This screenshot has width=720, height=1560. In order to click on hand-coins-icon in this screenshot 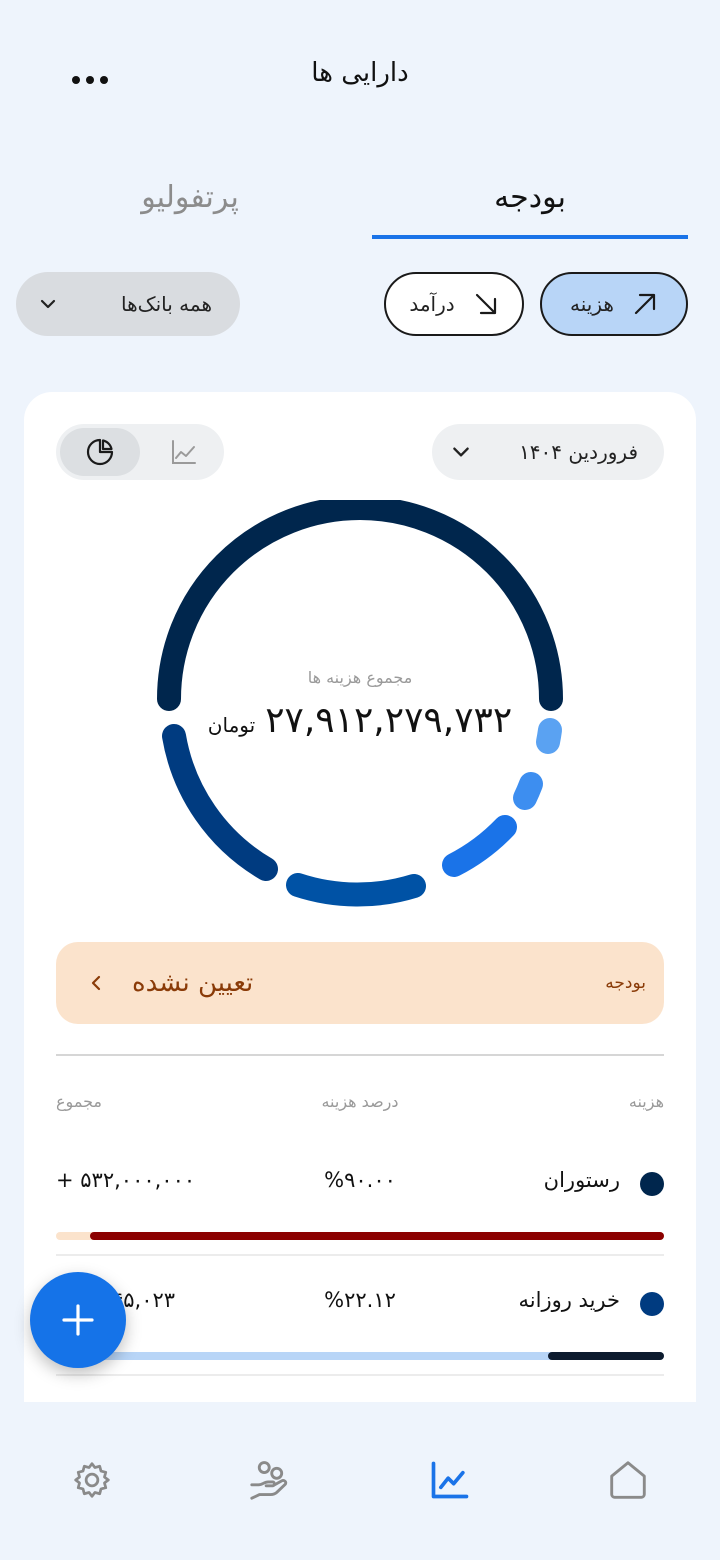, I will do `click(269, 1480)`.